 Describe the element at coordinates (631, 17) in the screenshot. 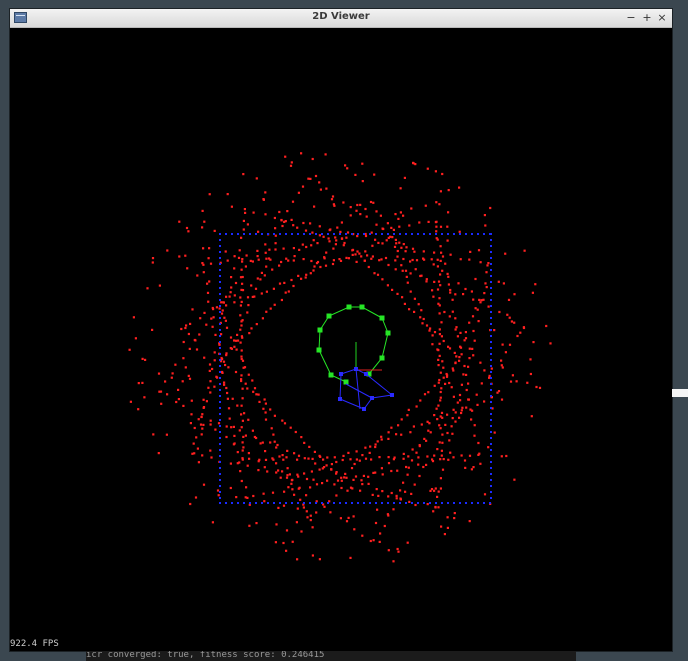

I see `minimize-button: −` at that location.